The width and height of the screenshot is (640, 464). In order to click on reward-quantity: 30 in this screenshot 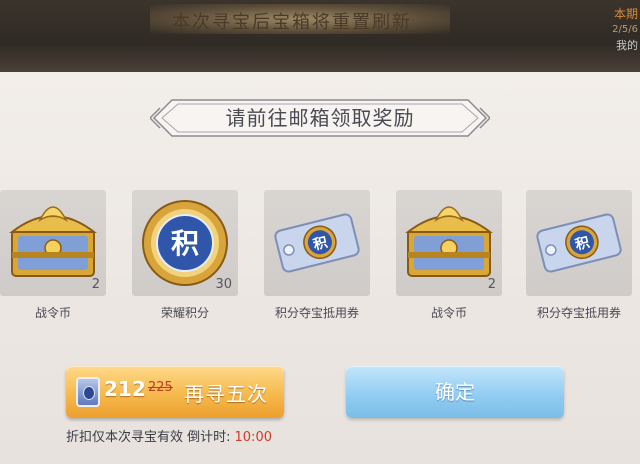, I will do `click(223, 284)`.